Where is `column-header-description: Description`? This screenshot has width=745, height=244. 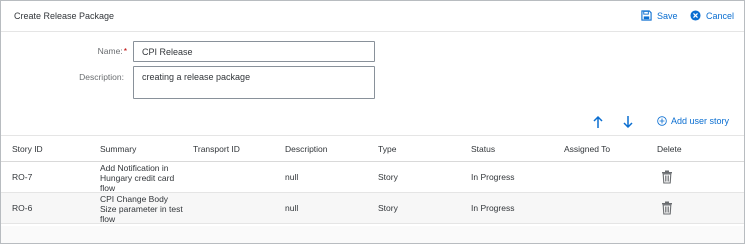 column-header-description: Description is located at coordinates (306, 149).